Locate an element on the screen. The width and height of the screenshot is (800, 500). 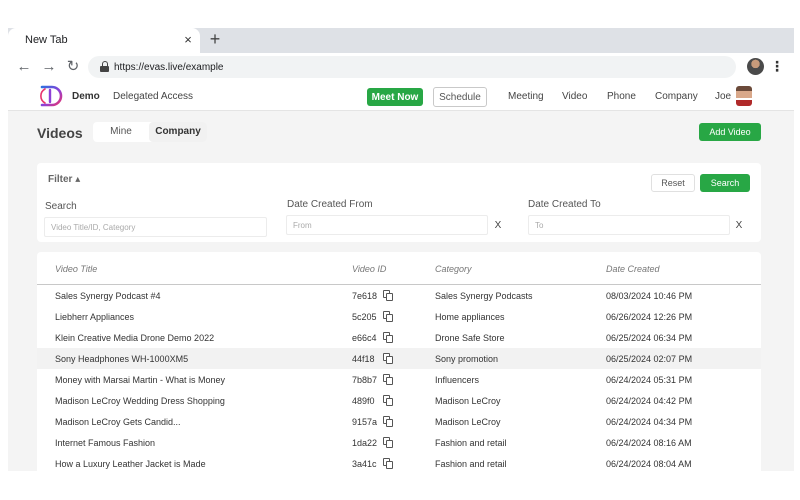
add-video-button: Add Video is located at coordinates (730, 132).